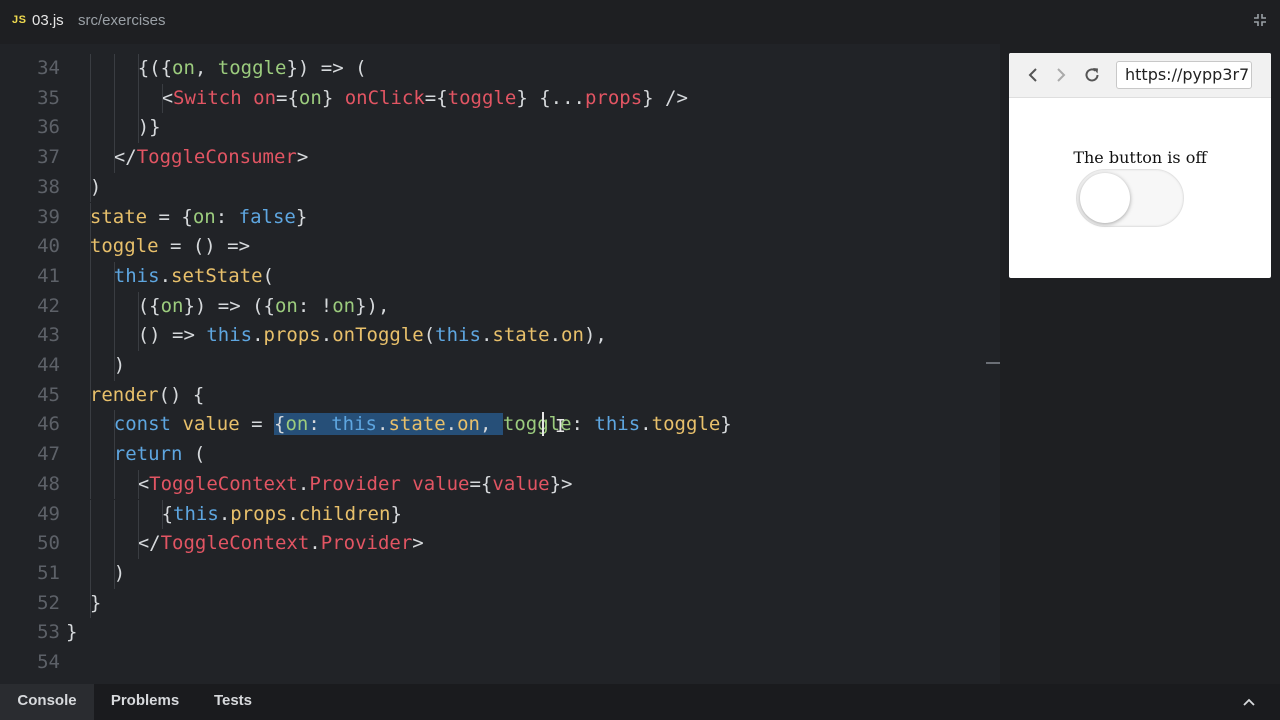  I want to click on tab-tests: Tests, so click(233, 702).